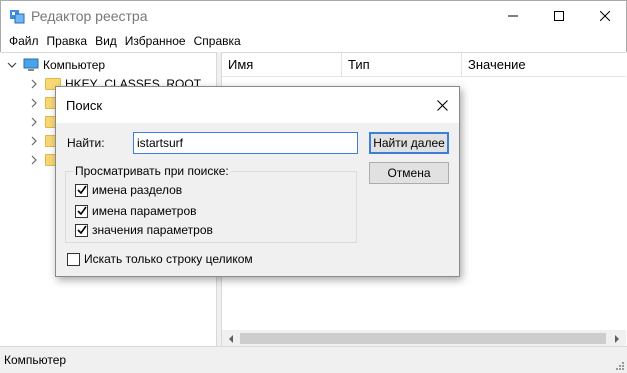  What do you see at coordinates (313, 41) in the screenshot?
I see `menu-bar: Файл Правка Вид Избранное Справка` at bounding box center [313, 41].